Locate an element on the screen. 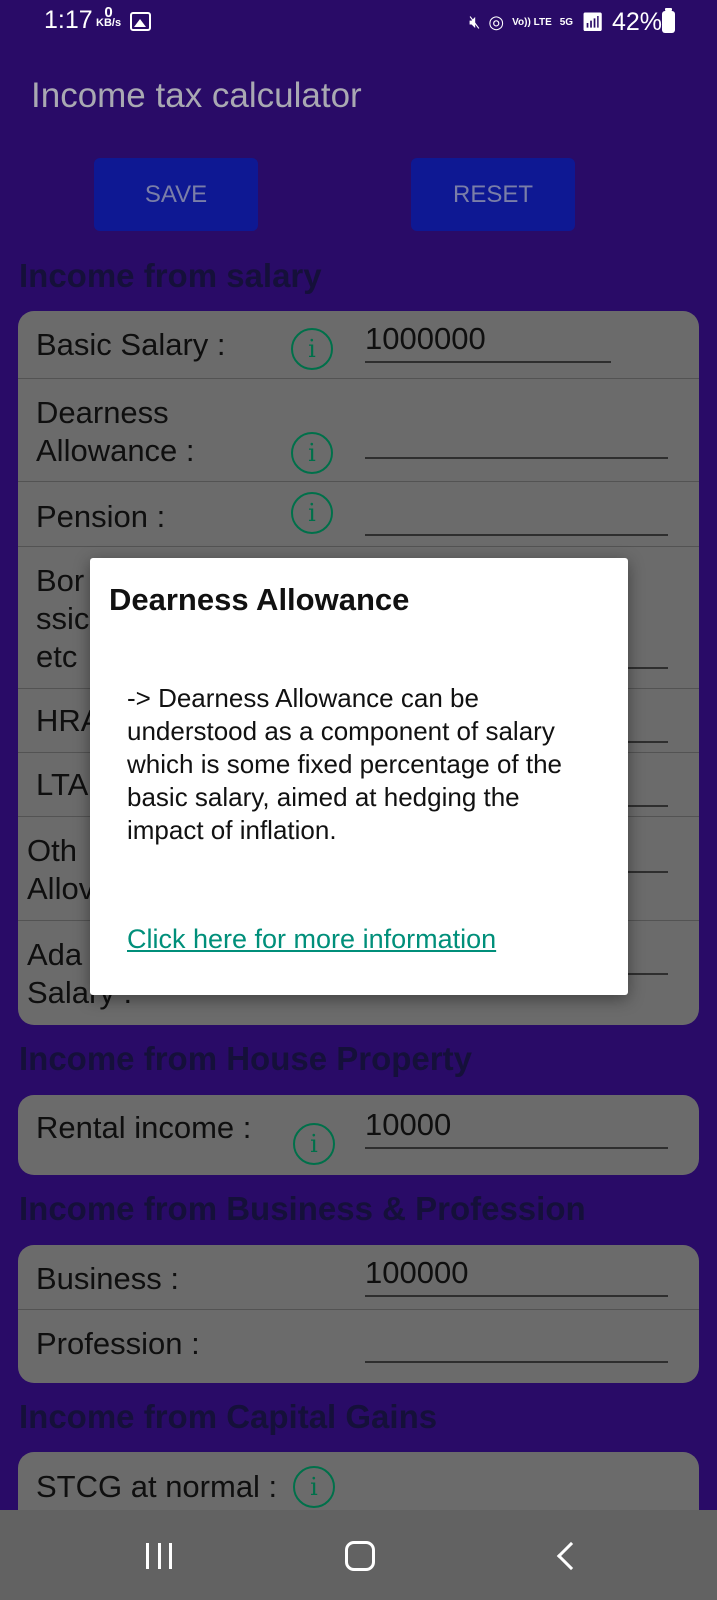 This screenshot has width=717, height=1600. net-speed-unit: KB/s is located at coordinates (109, 23).